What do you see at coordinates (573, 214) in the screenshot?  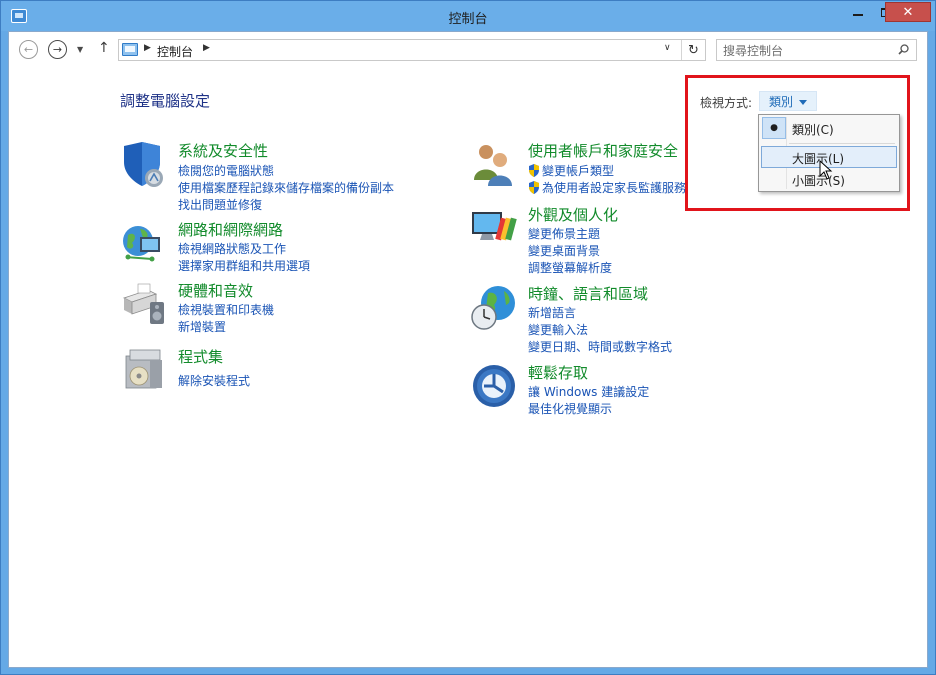 I see `category-title: 外觀及個人化` at bounding box center [573, 214].